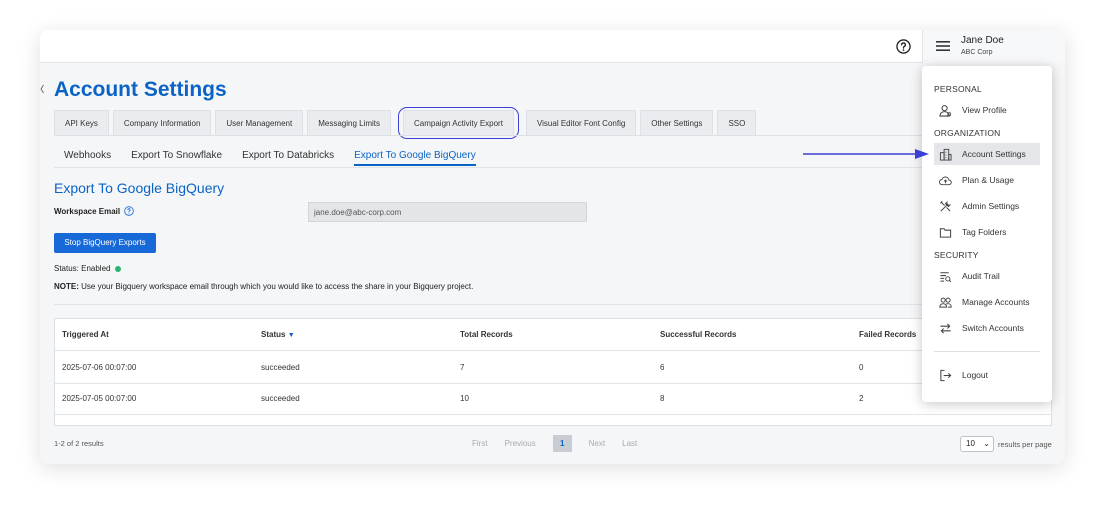  I want to click on menu-heading-personal: PERSONAL, so click(958, 89).